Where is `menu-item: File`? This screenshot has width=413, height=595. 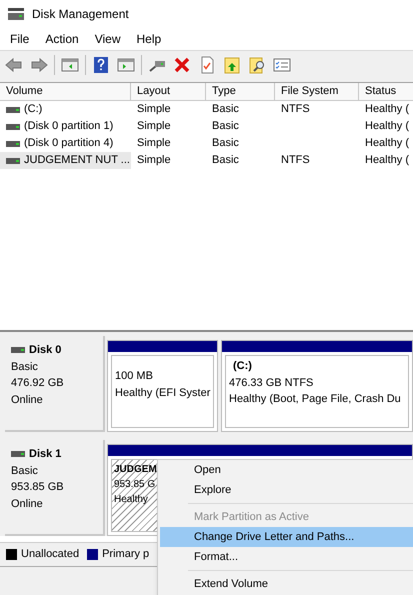 menu-item: File is located at coordinates (20, 39).